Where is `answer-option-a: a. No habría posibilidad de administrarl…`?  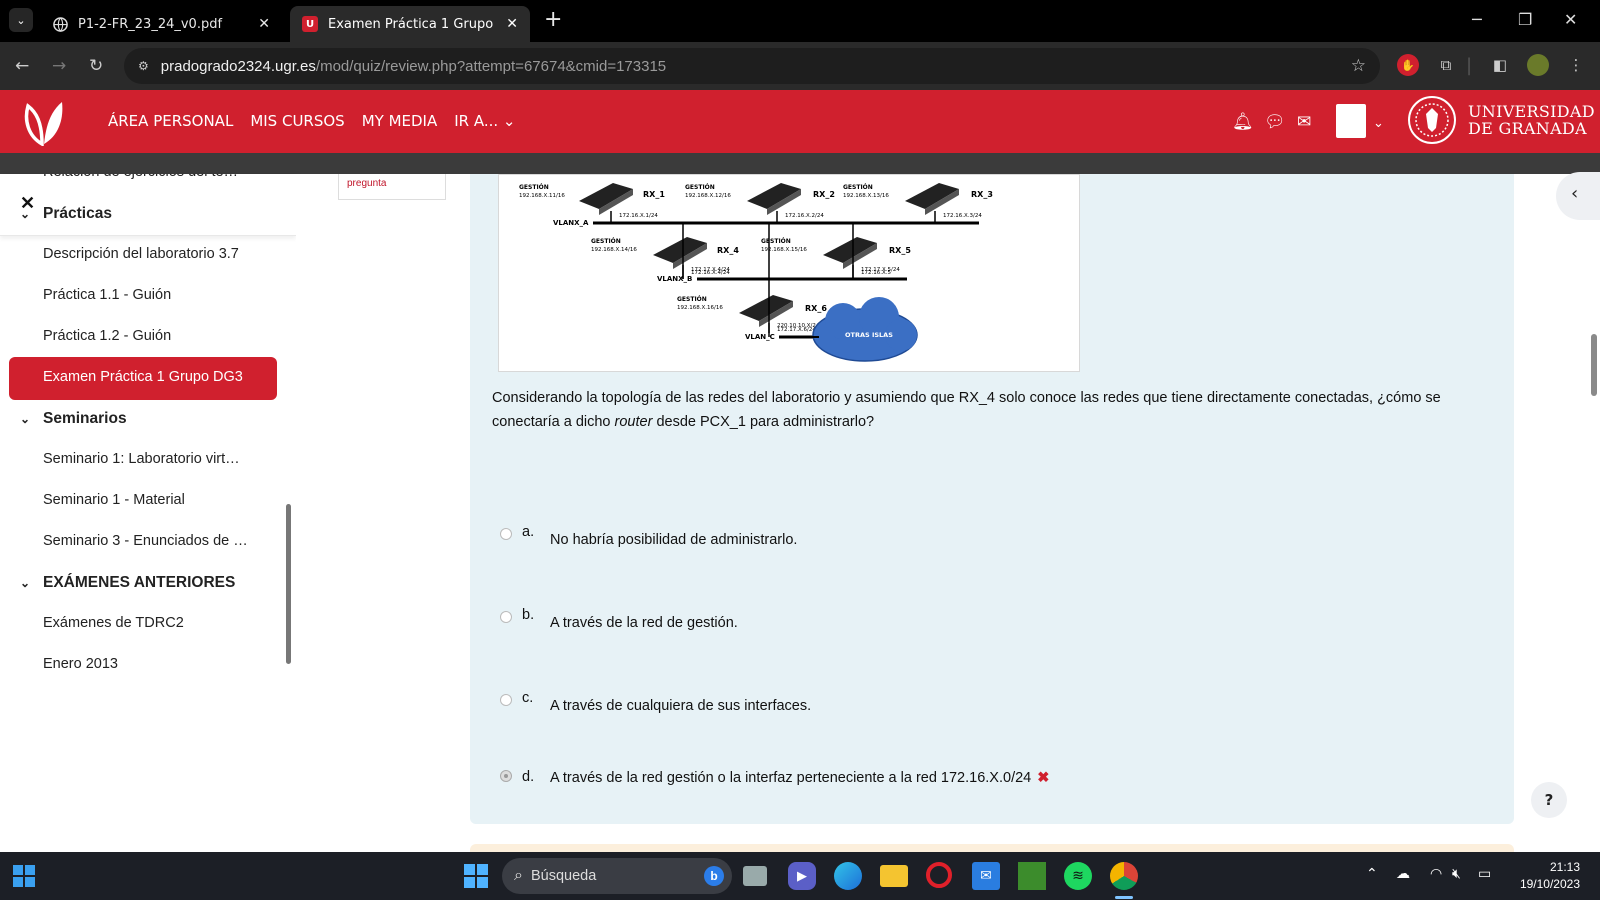
answer-option-a: a. No habría posibilidad de administrarl… is located at coordinates (649, 536).